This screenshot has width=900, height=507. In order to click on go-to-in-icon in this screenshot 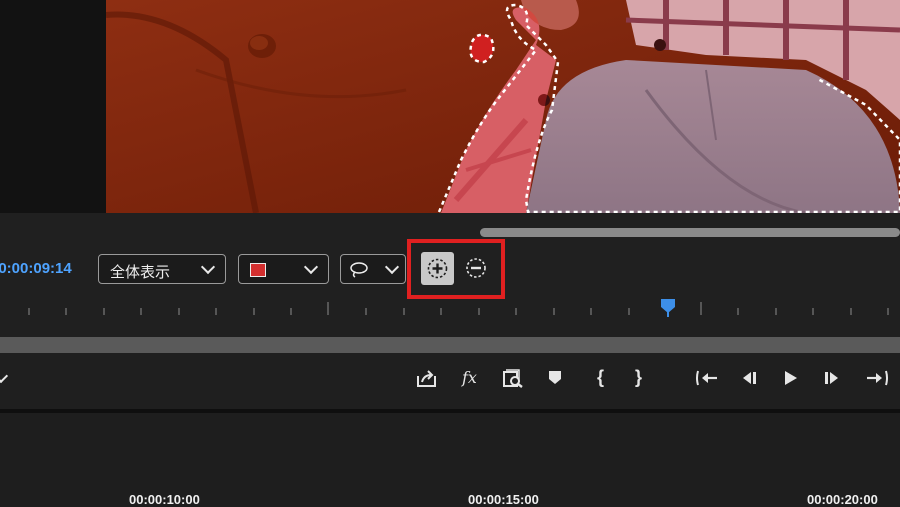, I will do `click(707, 378)`.